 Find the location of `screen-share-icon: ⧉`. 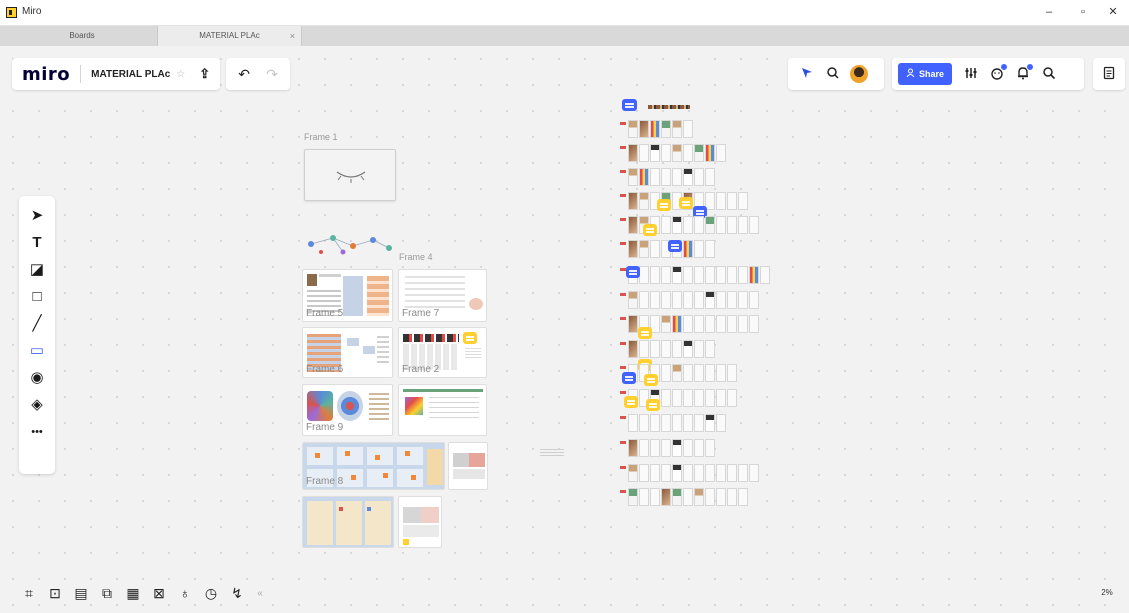

screen-share-icon: ⧉ is located at coordinates (107, 593).